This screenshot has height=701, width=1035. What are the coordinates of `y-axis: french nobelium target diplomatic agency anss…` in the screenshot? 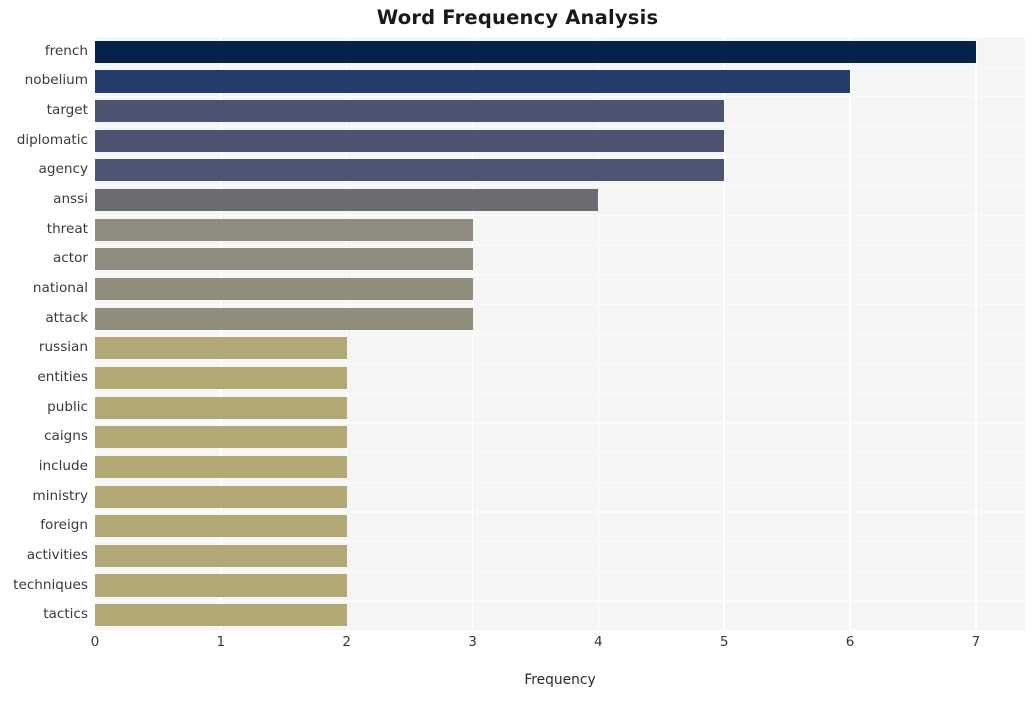 It's located at (44, 333).